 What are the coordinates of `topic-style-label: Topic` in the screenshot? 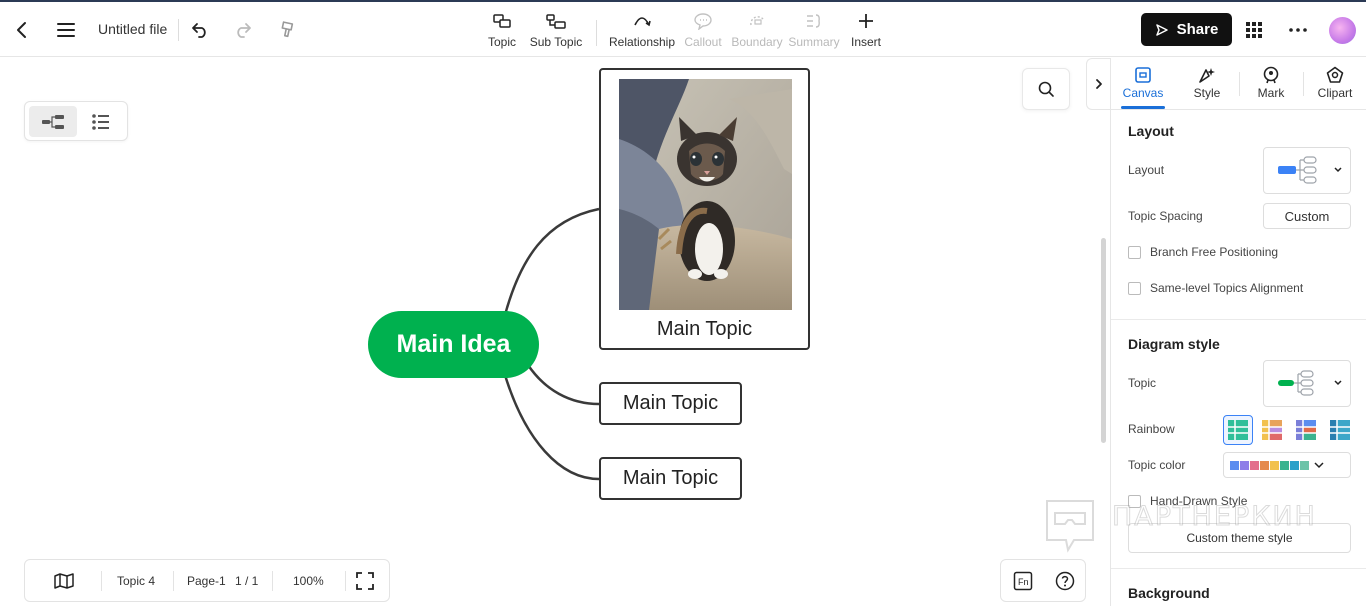 It's located at (1142, 383).